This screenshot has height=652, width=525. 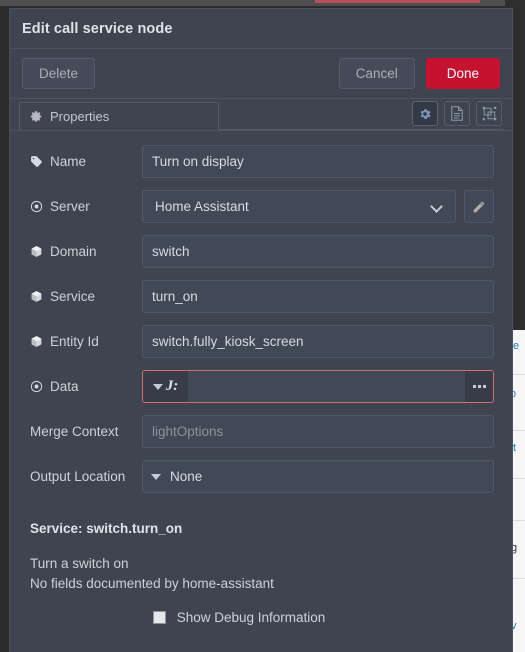 I want to click on name-label: Name, so click(x=68, y=161).